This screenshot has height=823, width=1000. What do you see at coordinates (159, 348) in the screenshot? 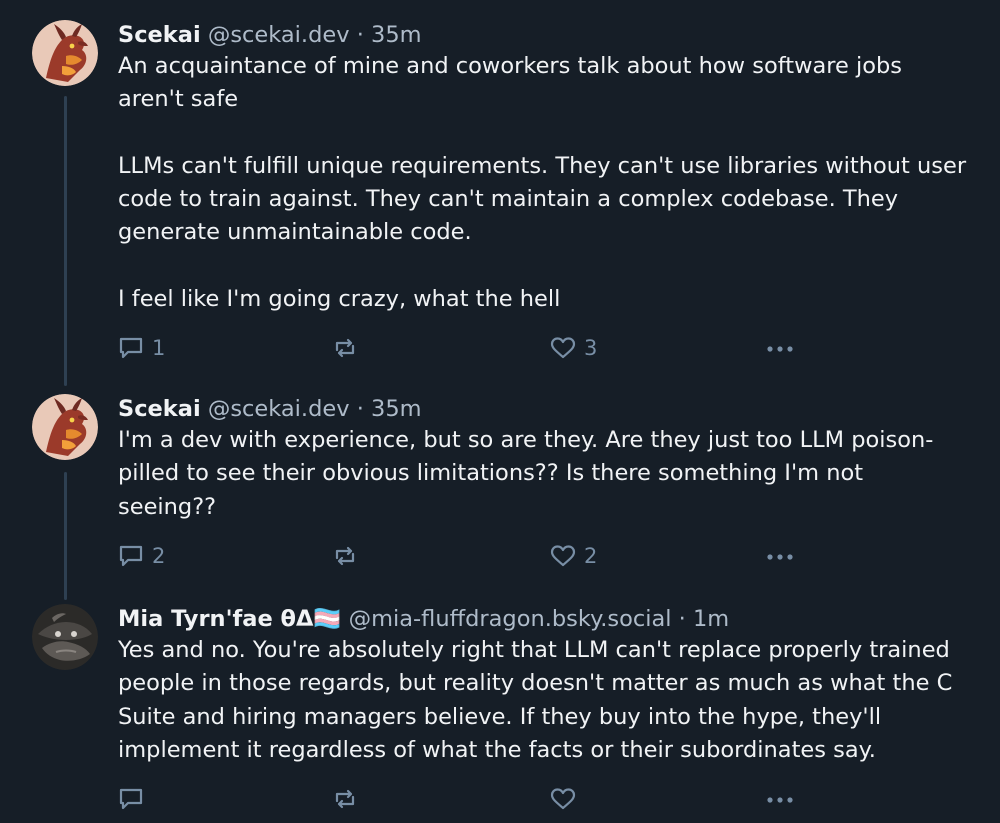
I see `reply-count: 1` at bounding box center [159, 348].